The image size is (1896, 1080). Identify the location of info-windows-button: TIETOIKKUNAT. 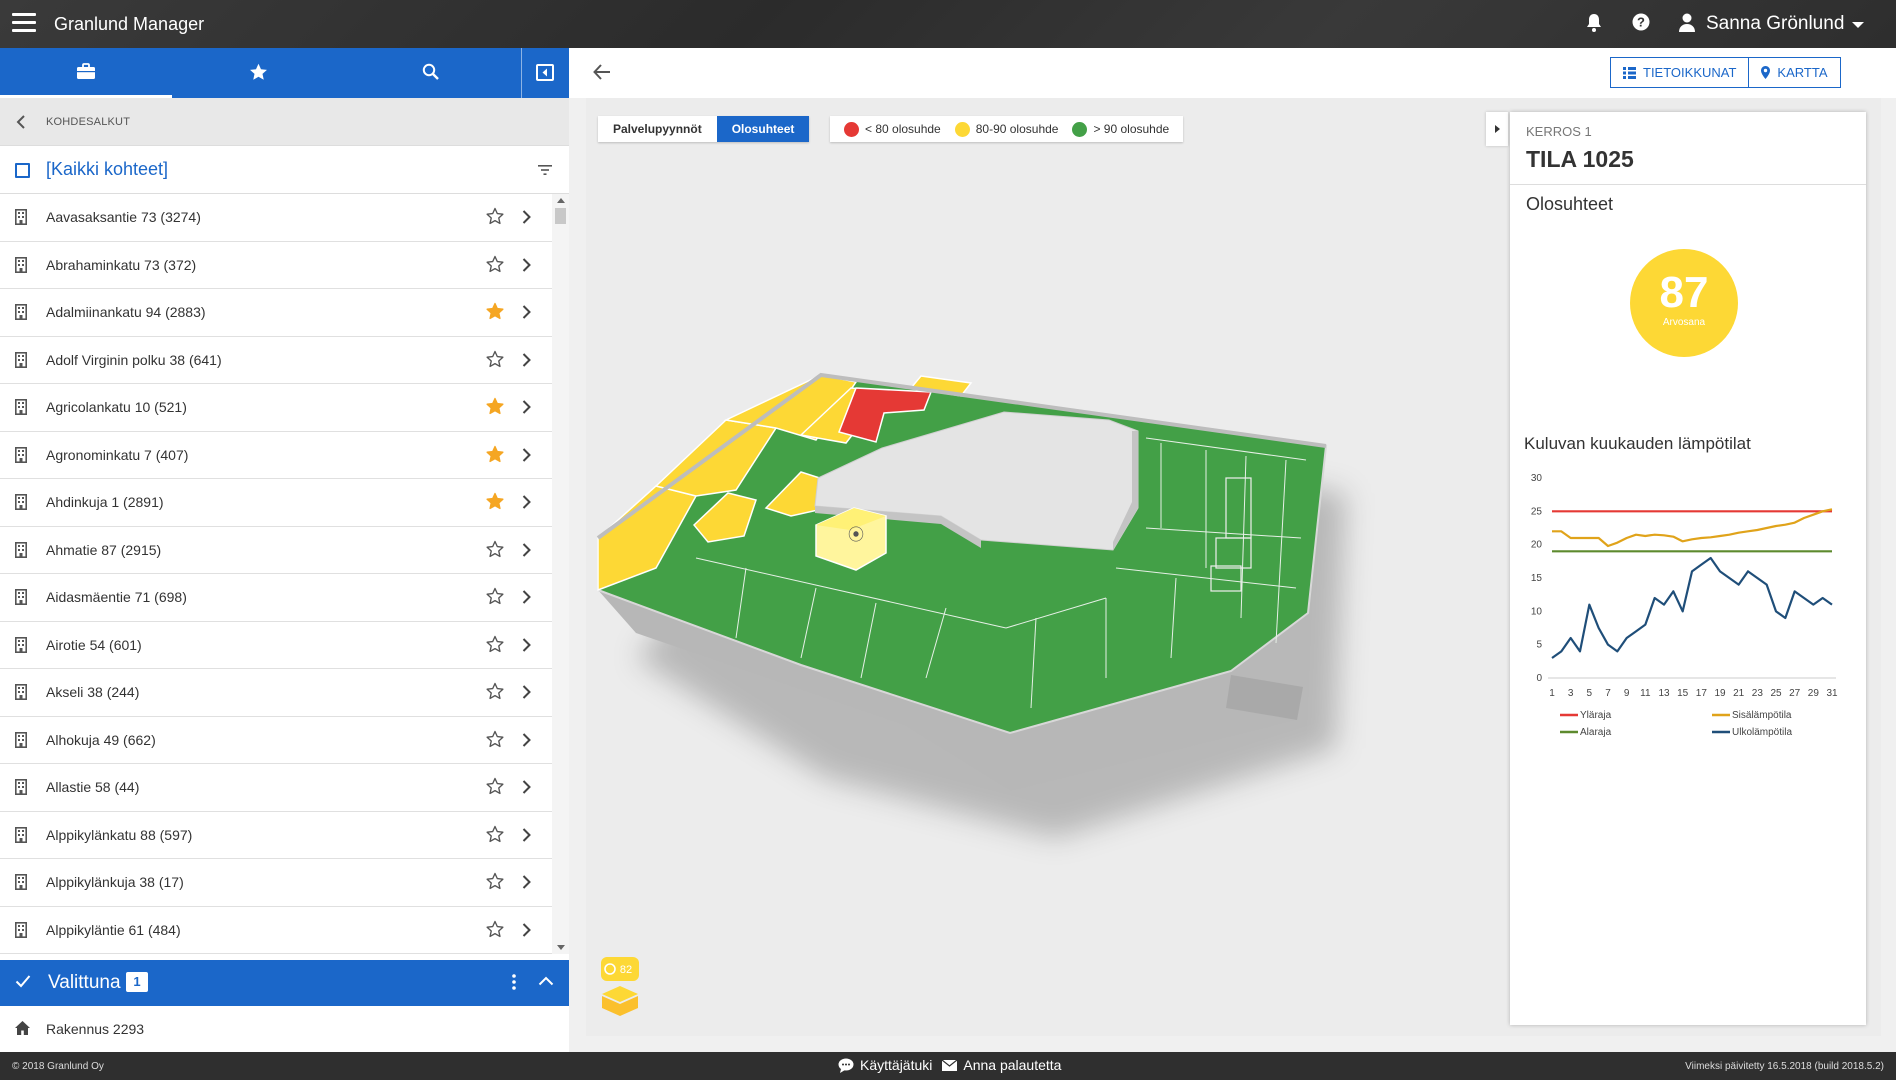
(1680, 72).